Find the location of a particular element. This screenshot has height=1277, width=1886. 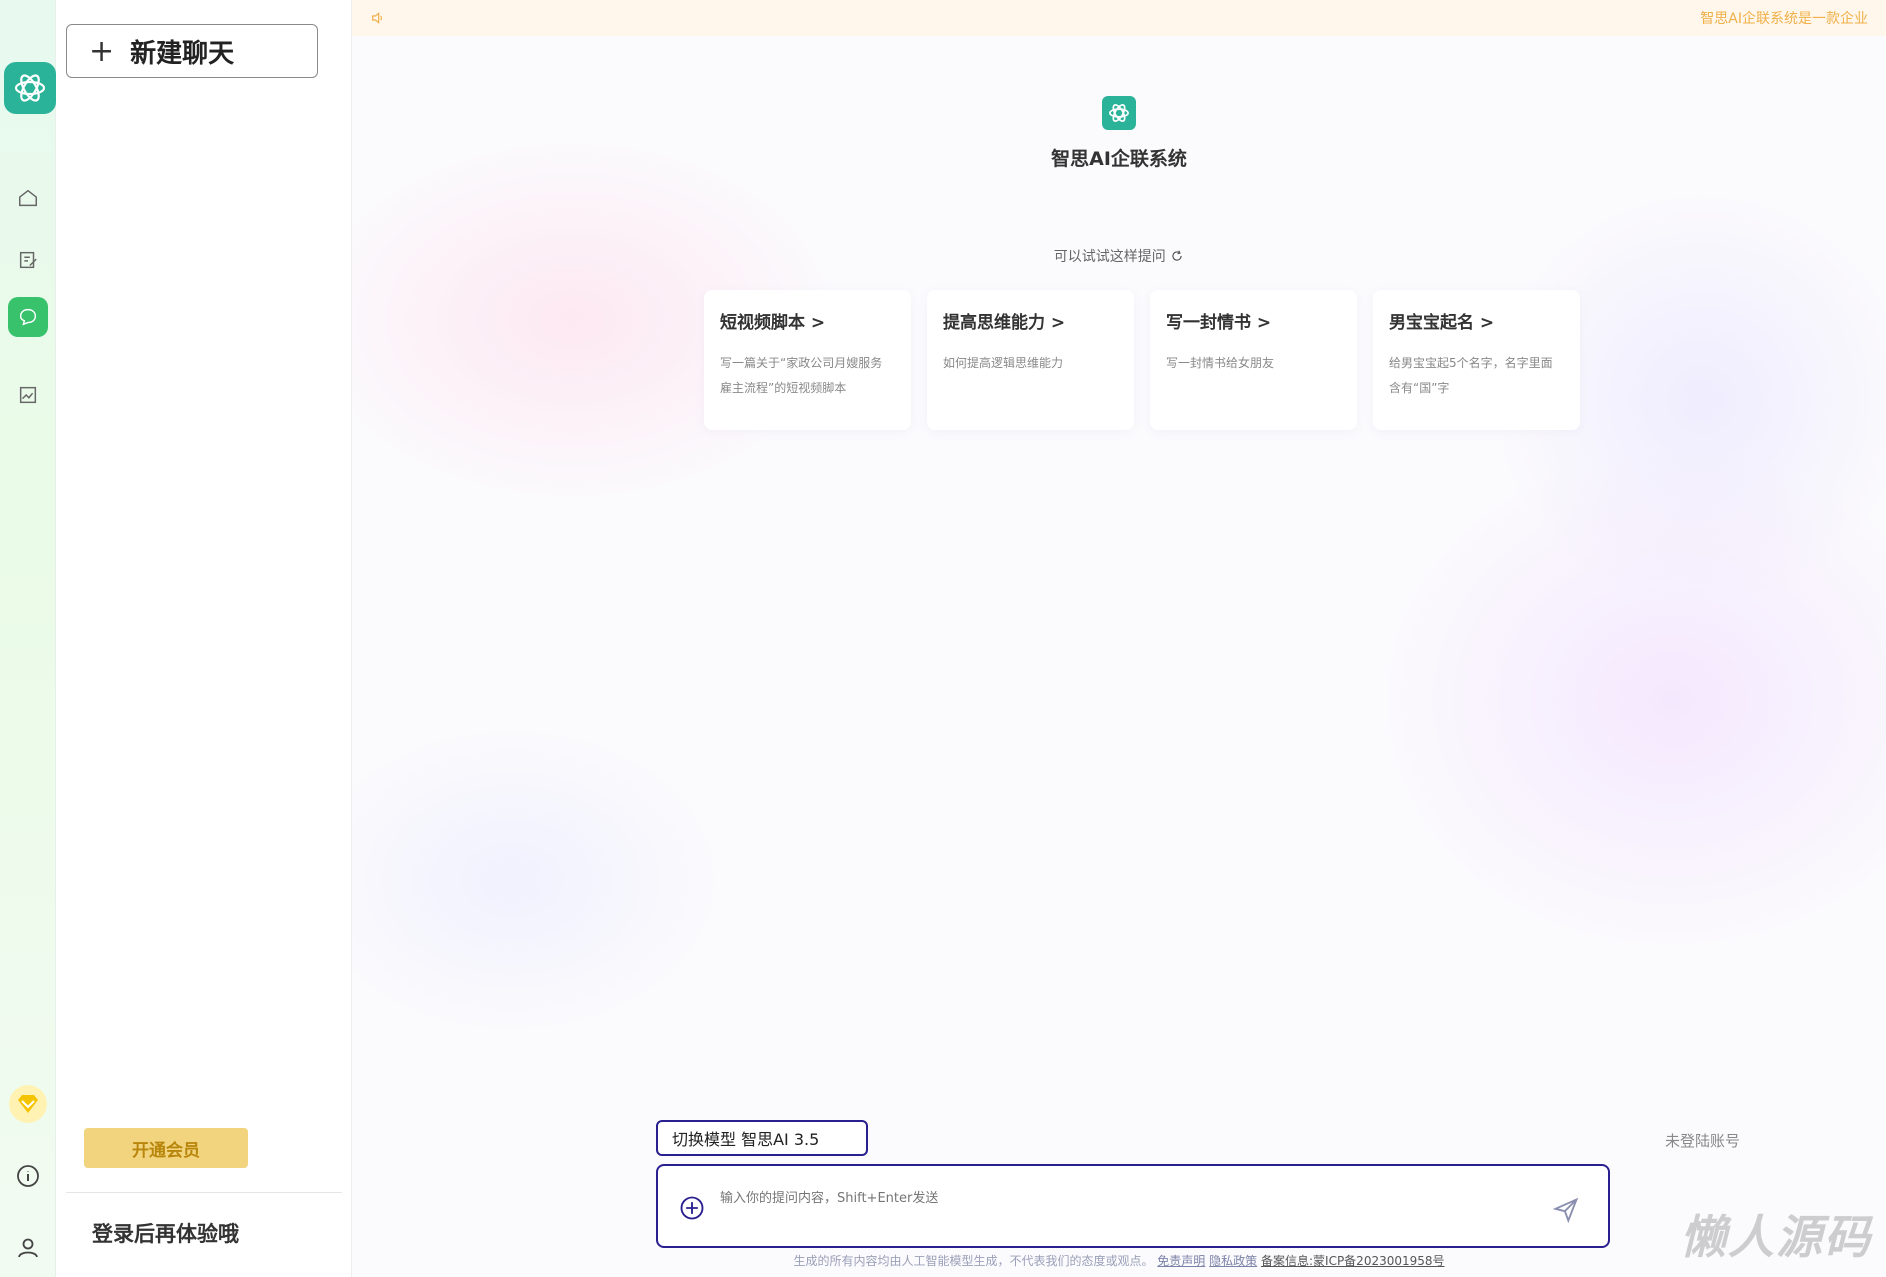

card-desc-line: 给男宝宝起5个名字，名字里面 is located at coordinates (1471, 363).